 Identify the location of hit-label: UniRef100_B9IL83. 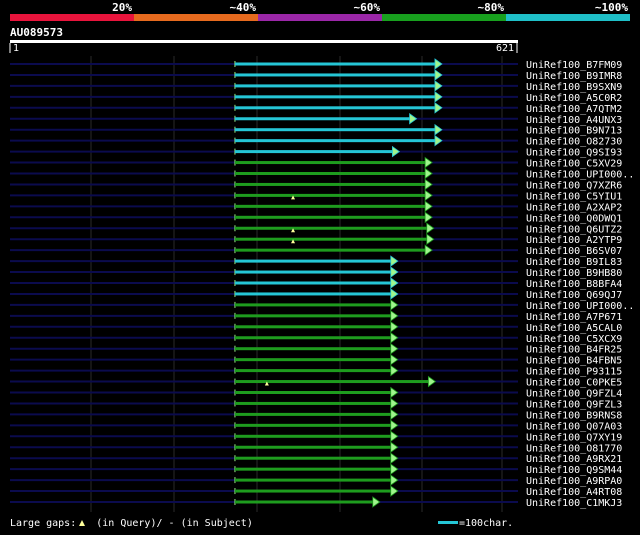
(574, 262).